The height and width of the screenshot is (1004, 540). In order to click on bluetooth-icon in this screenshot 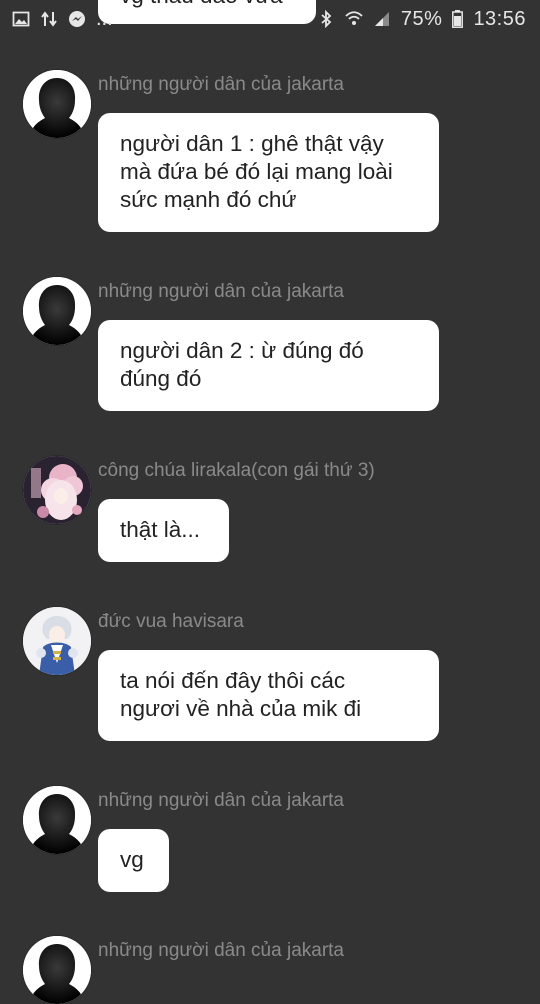, I will do `click(326, 19)`.